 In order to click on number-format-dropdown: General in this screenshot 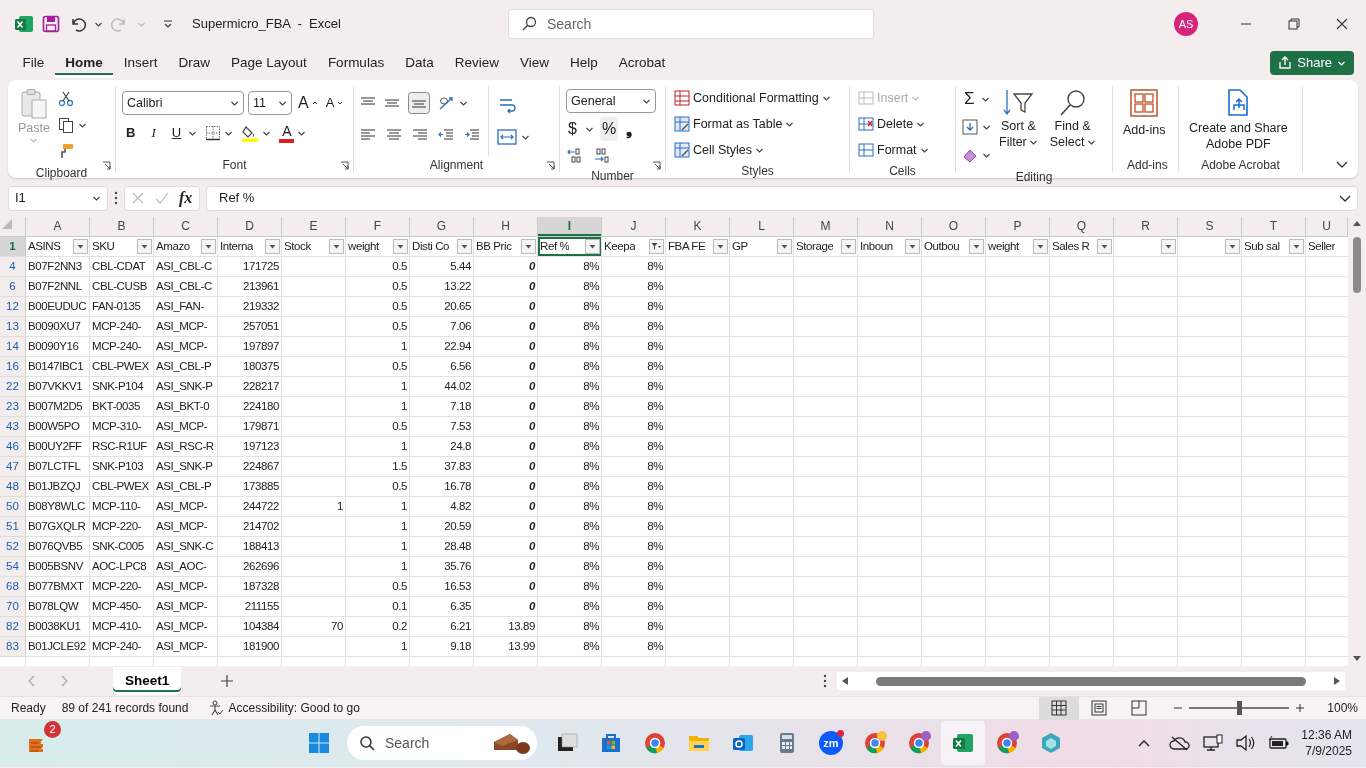, I will do `click(611, 101)`.